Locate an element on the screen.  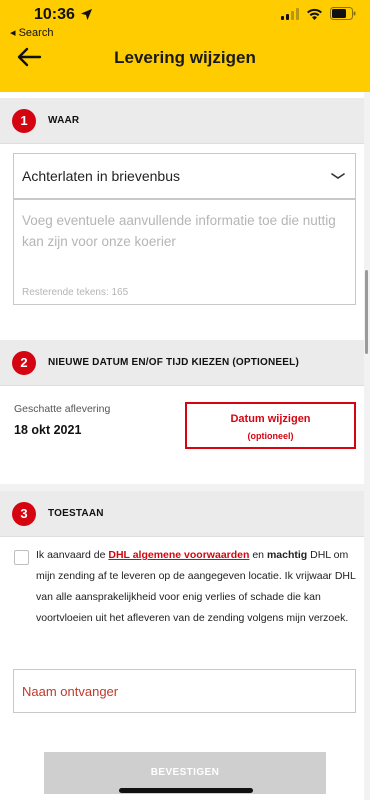
terms-link: DHL algemene voorwaarden is located at coordinates (178, 555).